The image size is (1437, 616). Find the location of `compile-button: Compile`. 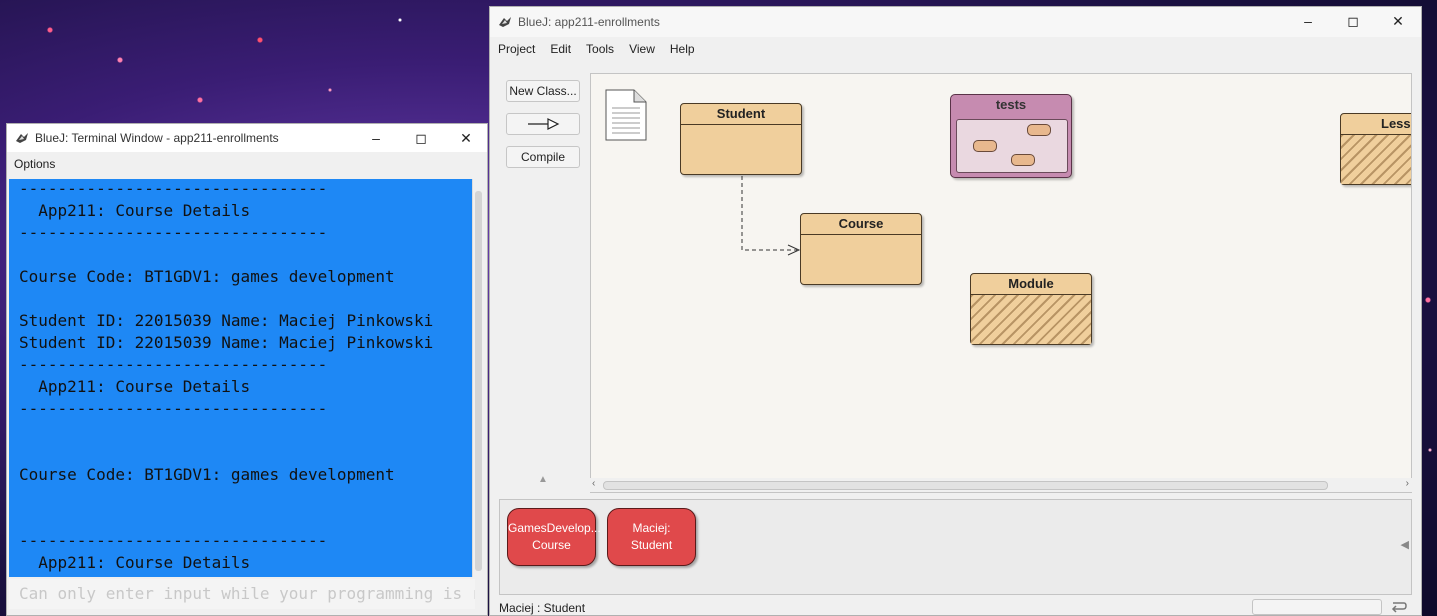

compile-button: Compile is located at coordinates (543, 157).